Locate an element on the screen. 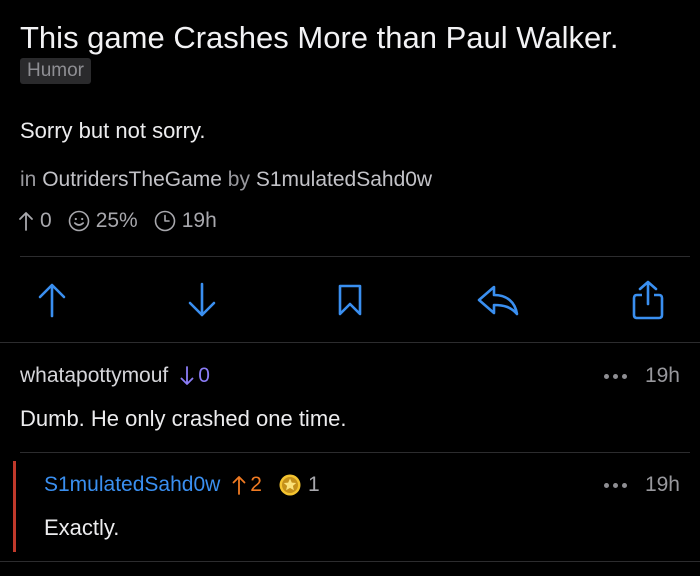 The height and width of the screenshot is (576, 700). clock-icon is located at coordinates (165, 221).